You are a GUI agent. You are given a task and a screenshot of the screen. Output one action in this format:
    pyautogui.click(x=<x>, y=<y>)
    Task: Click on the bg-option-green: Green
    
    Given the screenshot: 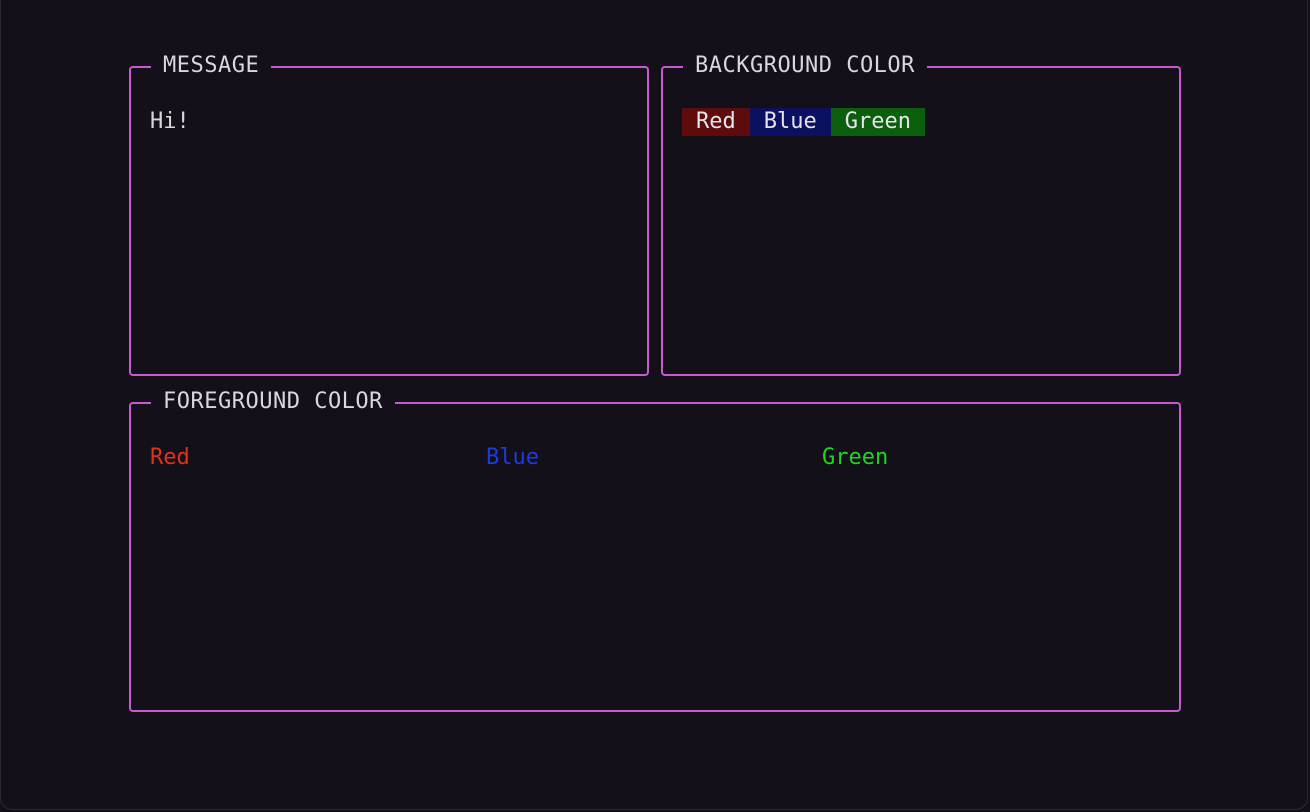 What is the action you would take?
    pyautogui.click(x=877, y=122)
    